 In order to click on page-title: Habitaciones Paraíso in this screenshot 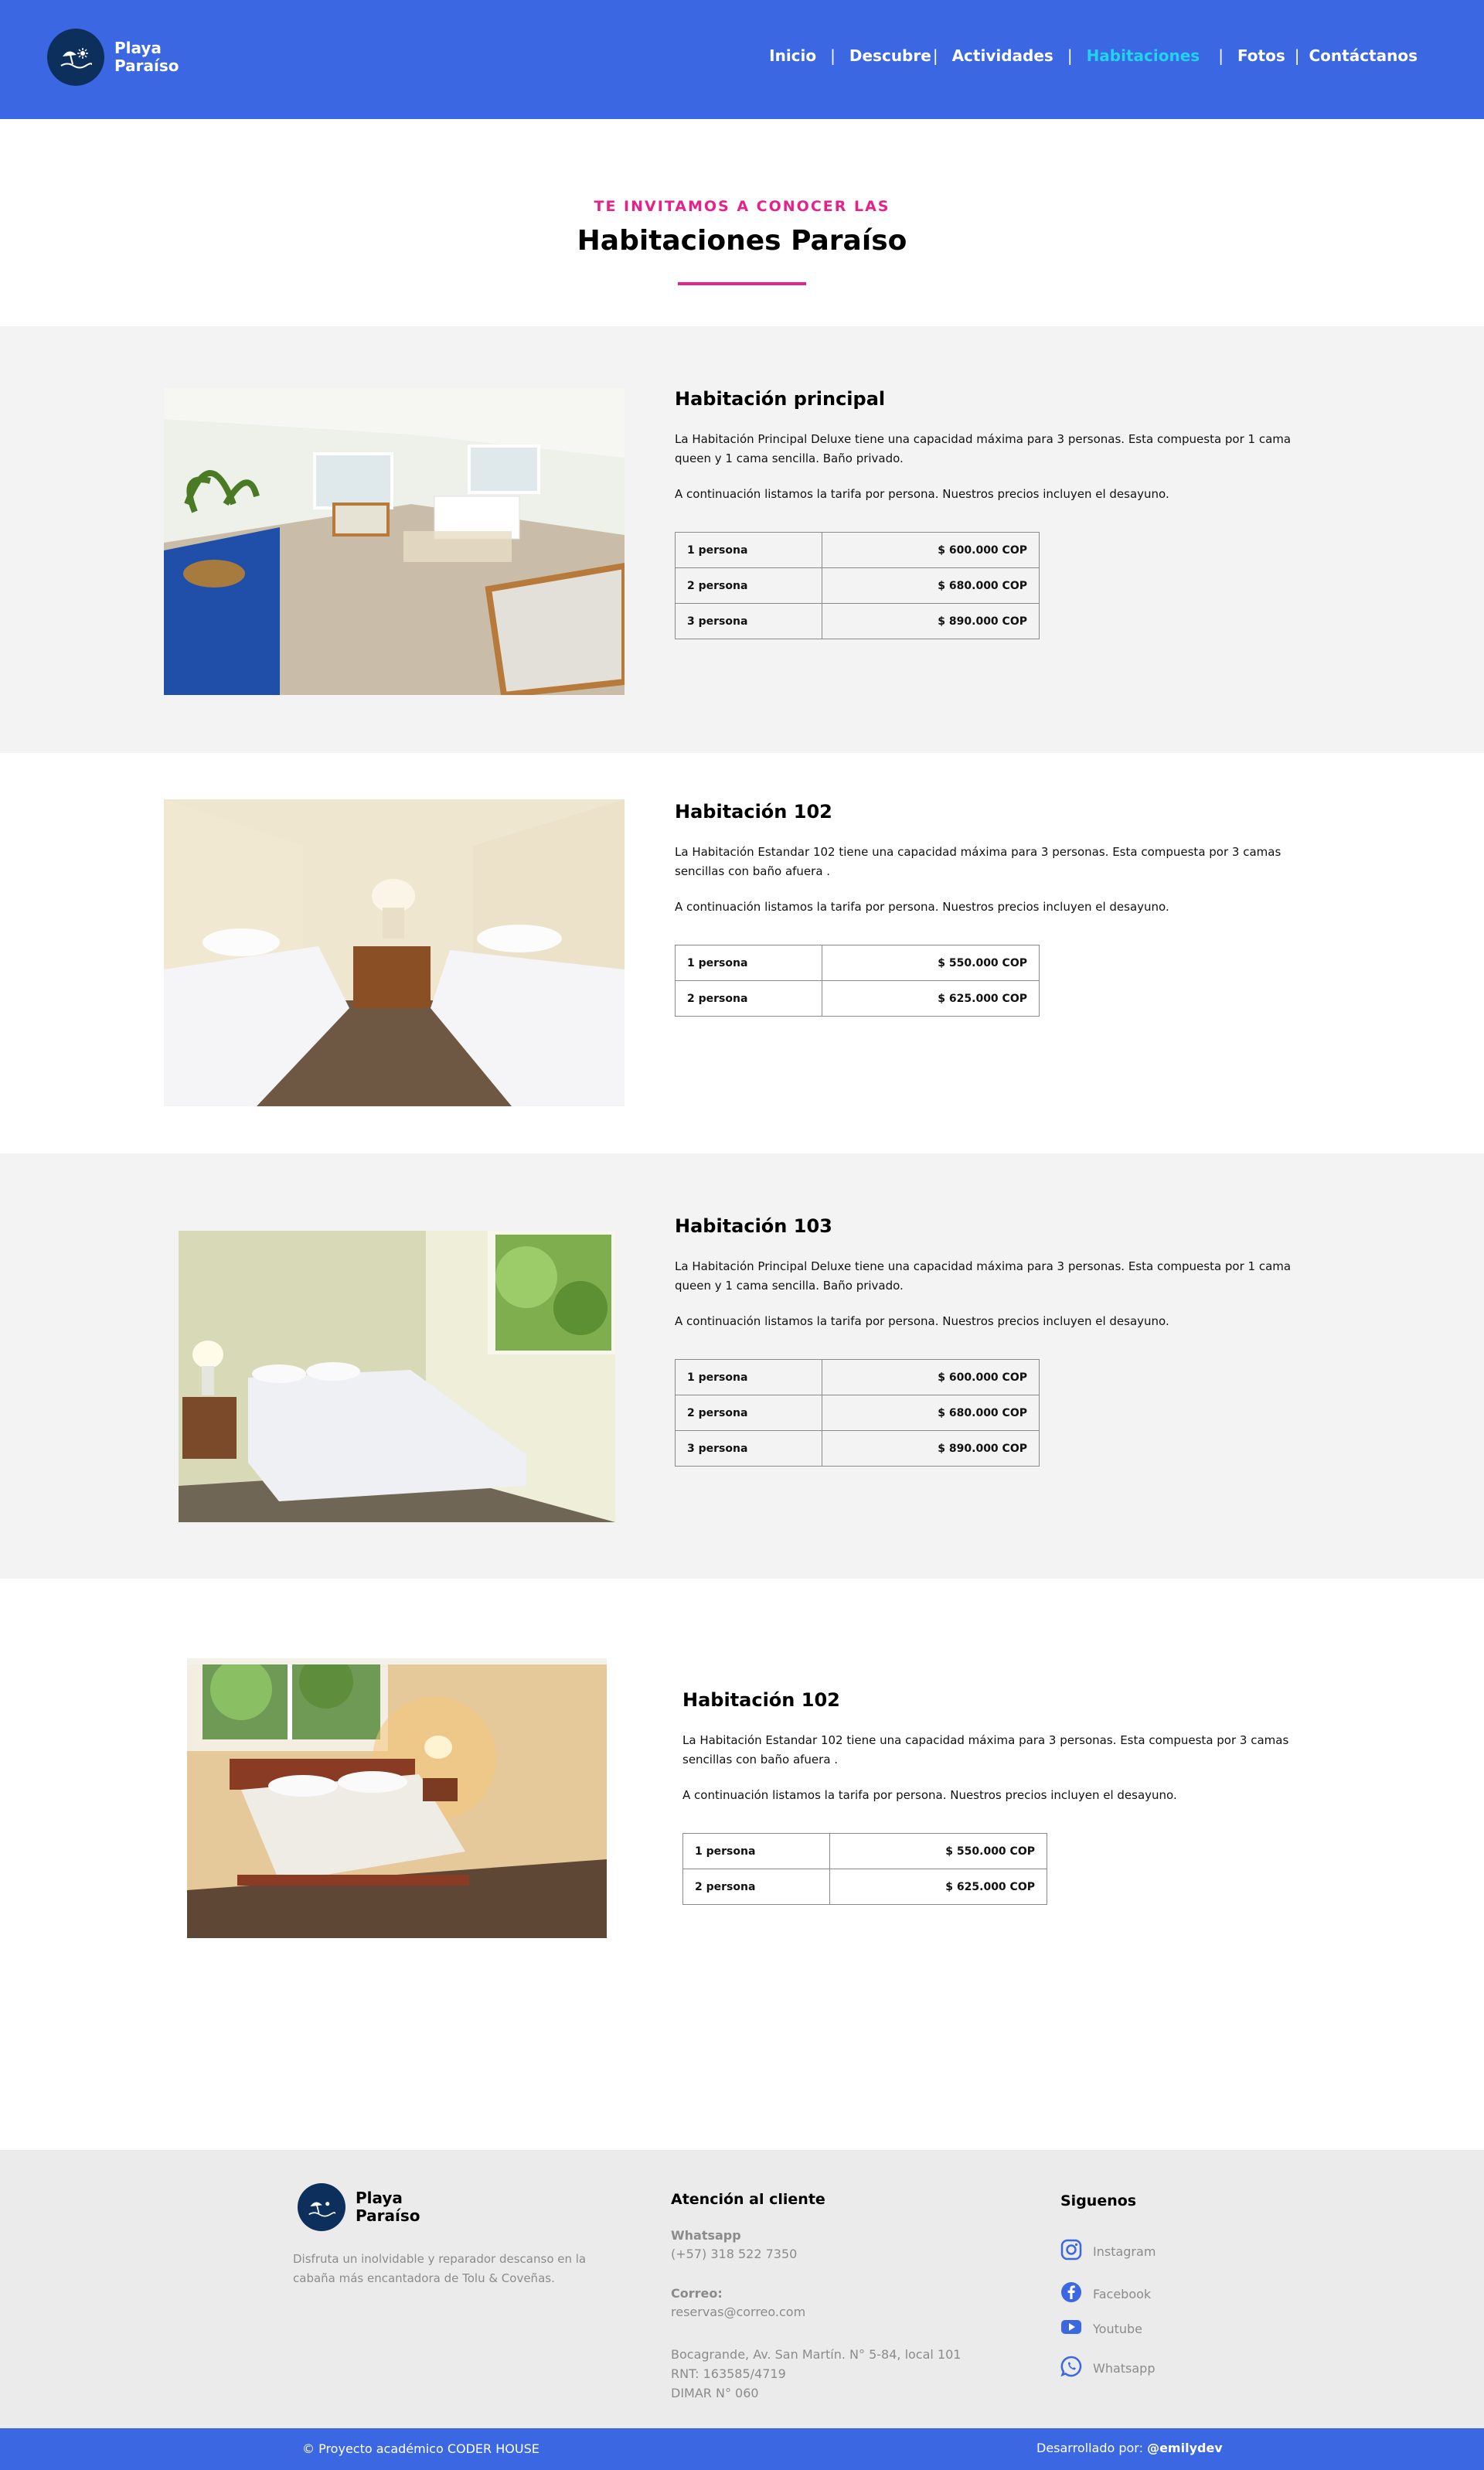, I will do `click(742, 241)`.